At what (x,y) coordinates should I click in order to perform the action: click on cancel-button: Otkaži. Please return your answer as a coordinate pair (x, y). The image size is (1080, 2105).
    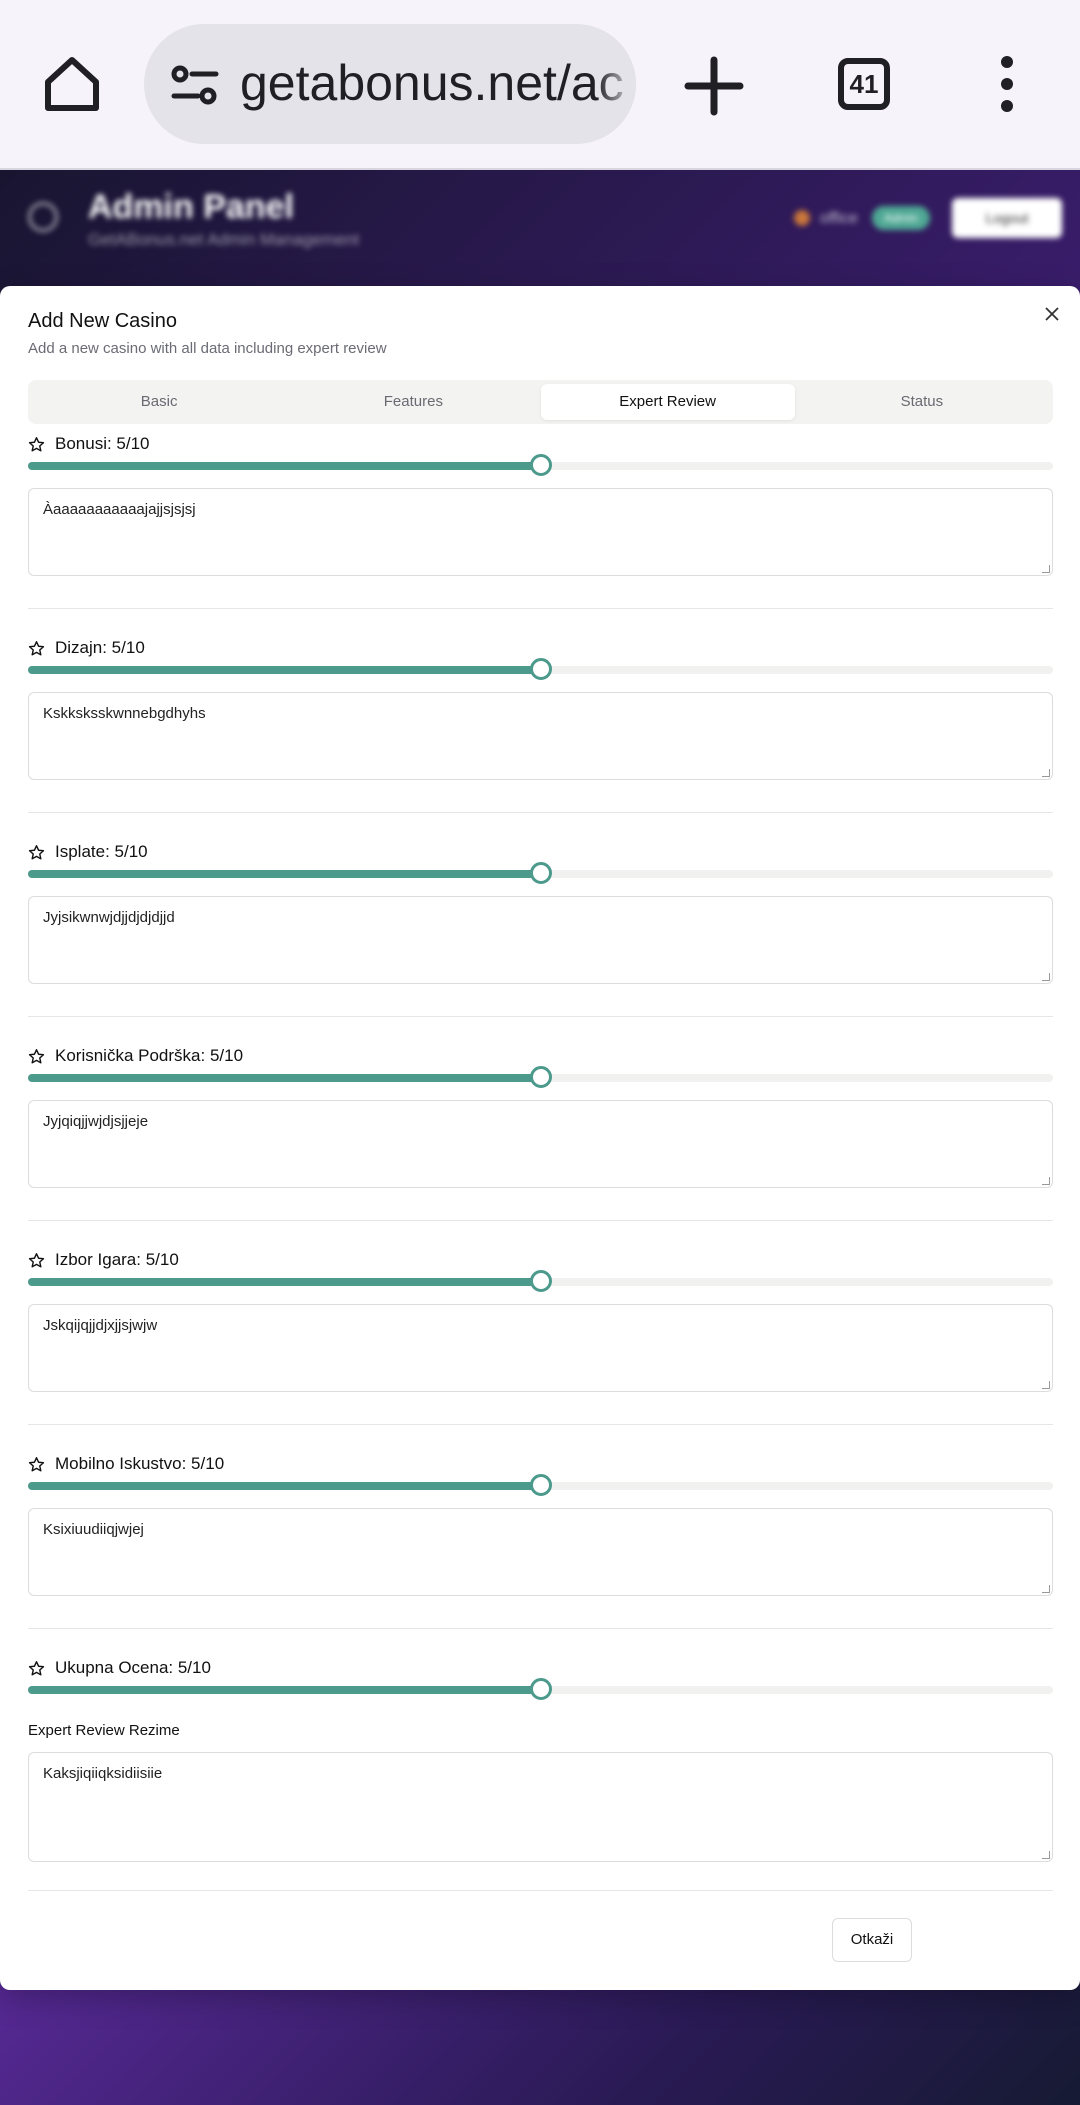
    Looking at the image, I should click on (872, 1940).